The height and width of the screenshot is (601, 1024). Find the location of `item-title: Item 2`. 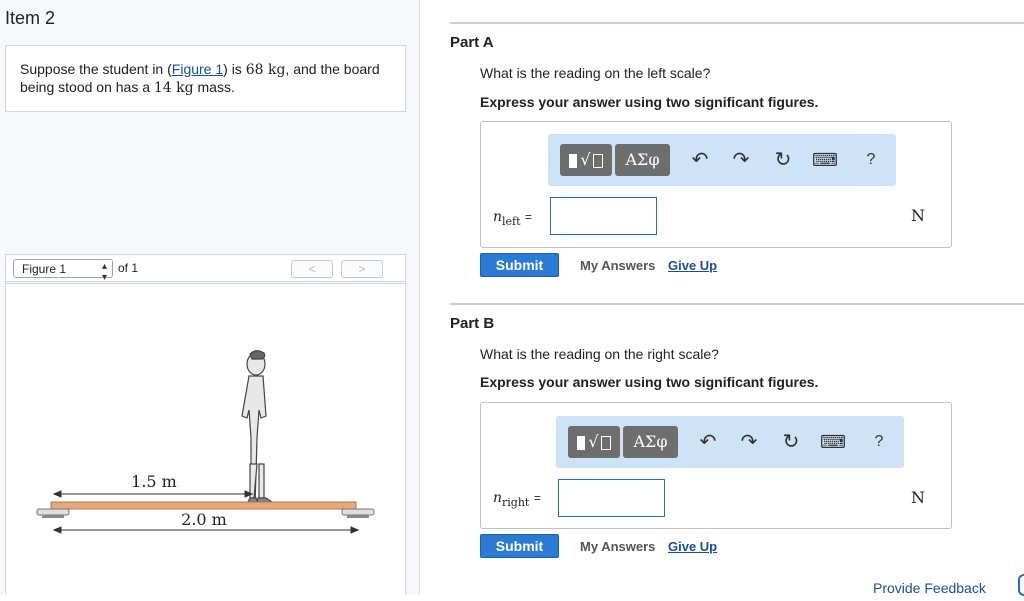

item-title: Item 2 is located at coordinates (30, 18).